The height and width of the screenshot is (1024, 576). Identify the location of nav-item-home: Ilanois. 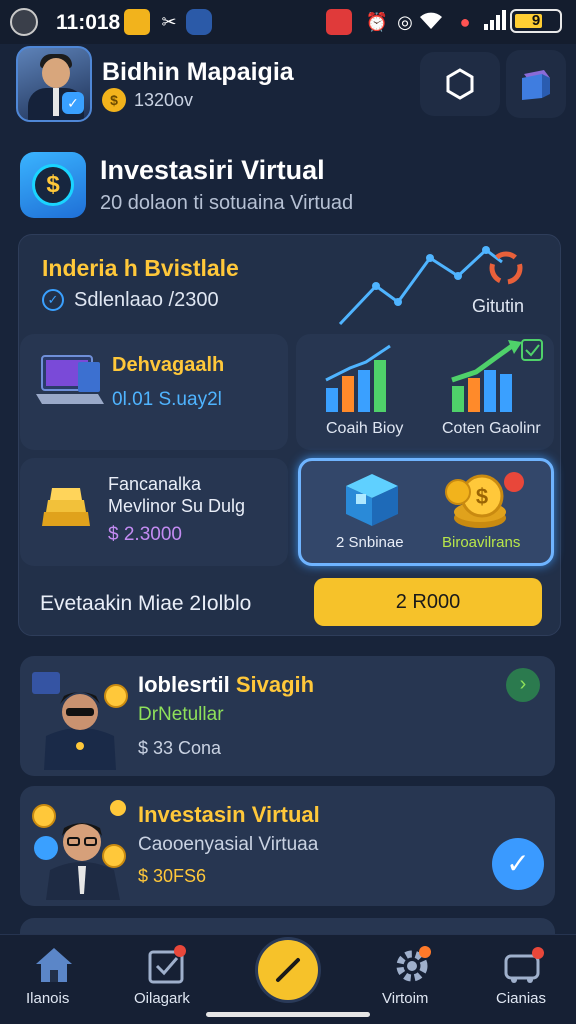
(60, 976).